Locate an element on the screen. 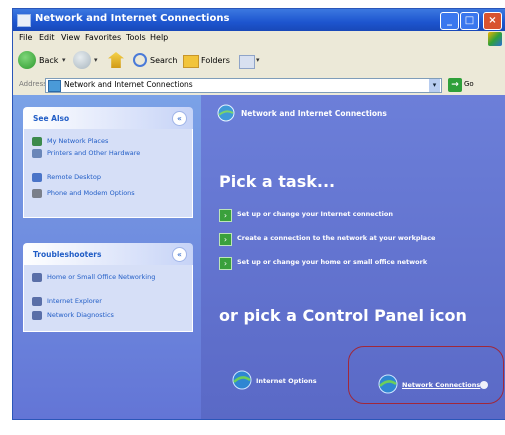  menu-favorites: Favorites is located at coordinates (103, 37).